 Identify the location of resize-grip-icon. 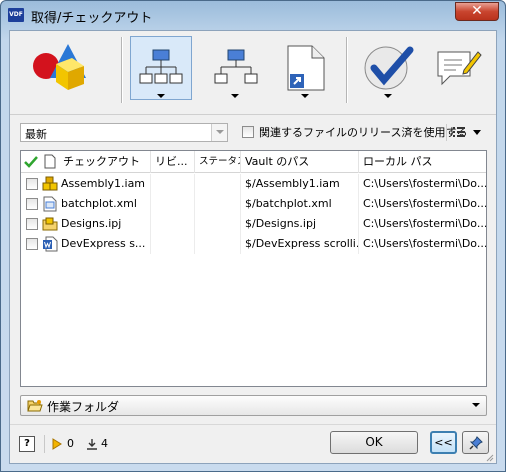
(489, 457).